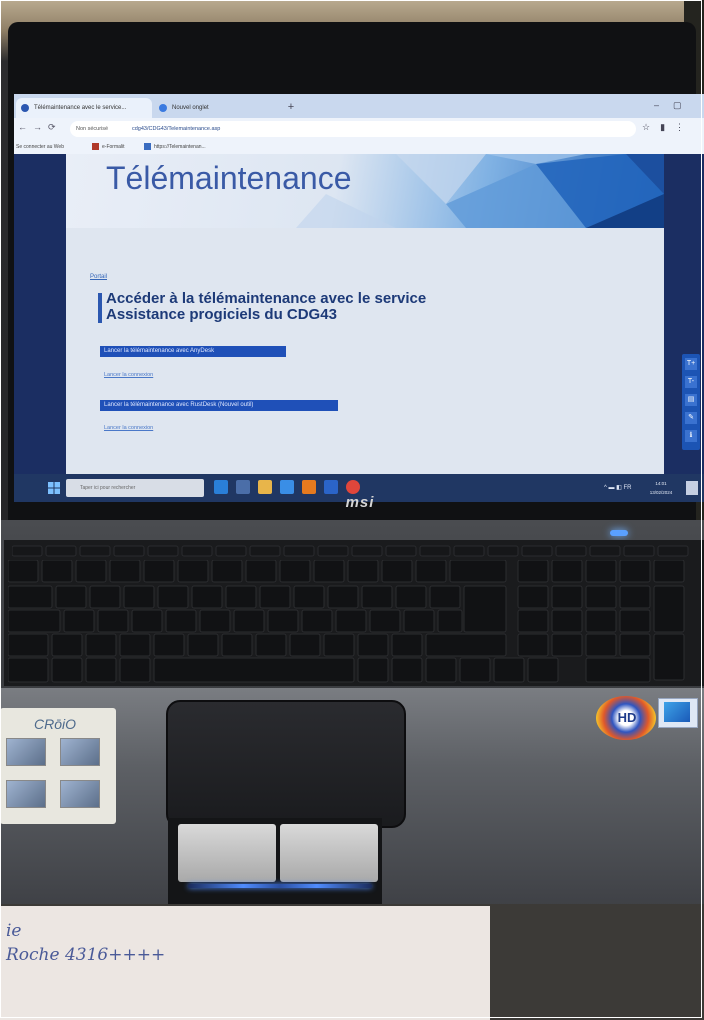 This screenshot has width=704, height=1020. What do you see at coordinates (291, 107) in the screenshot?
I see `new-tab-plus-icon: +` at bounding box center [291, 107].